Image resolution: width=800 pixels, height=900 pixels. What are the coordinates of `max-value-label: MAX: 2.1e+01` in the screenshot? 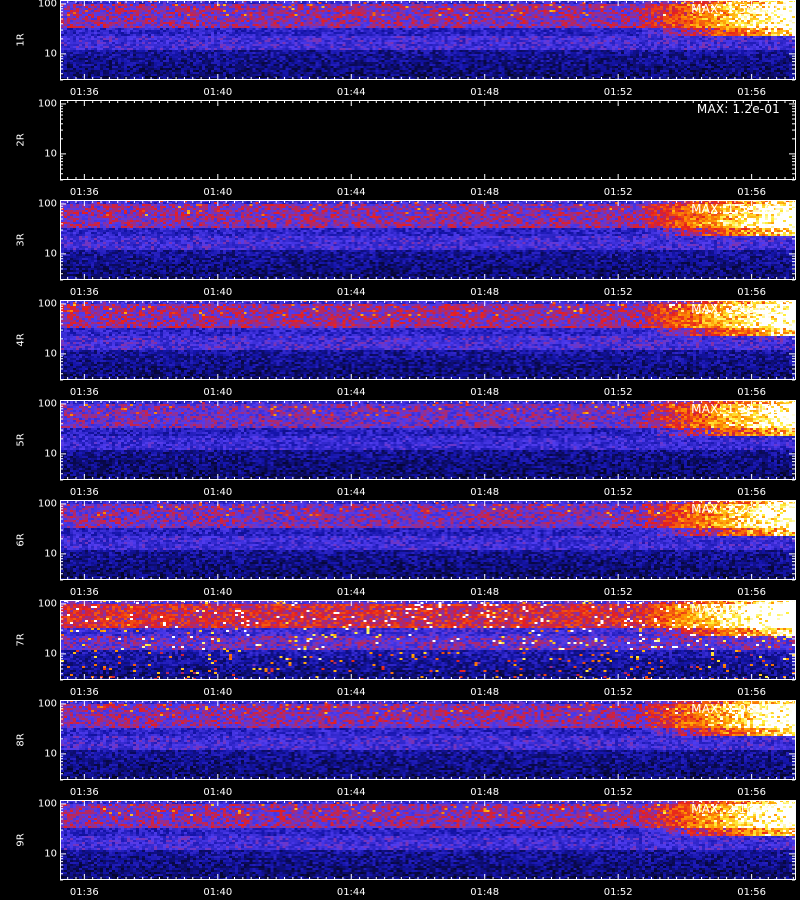 It's located at (735, 809).